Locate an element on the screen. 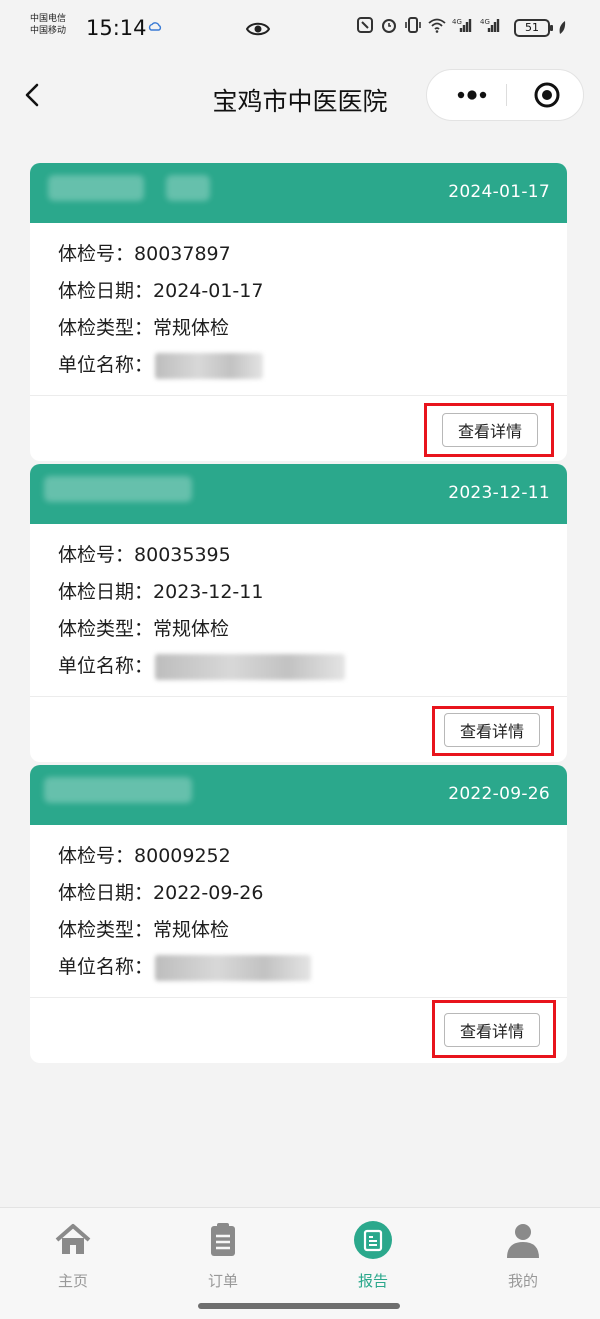 This screenshot has height=1319, width=600. signal-4g-icon: 4G is located at coordinates (462, 25).